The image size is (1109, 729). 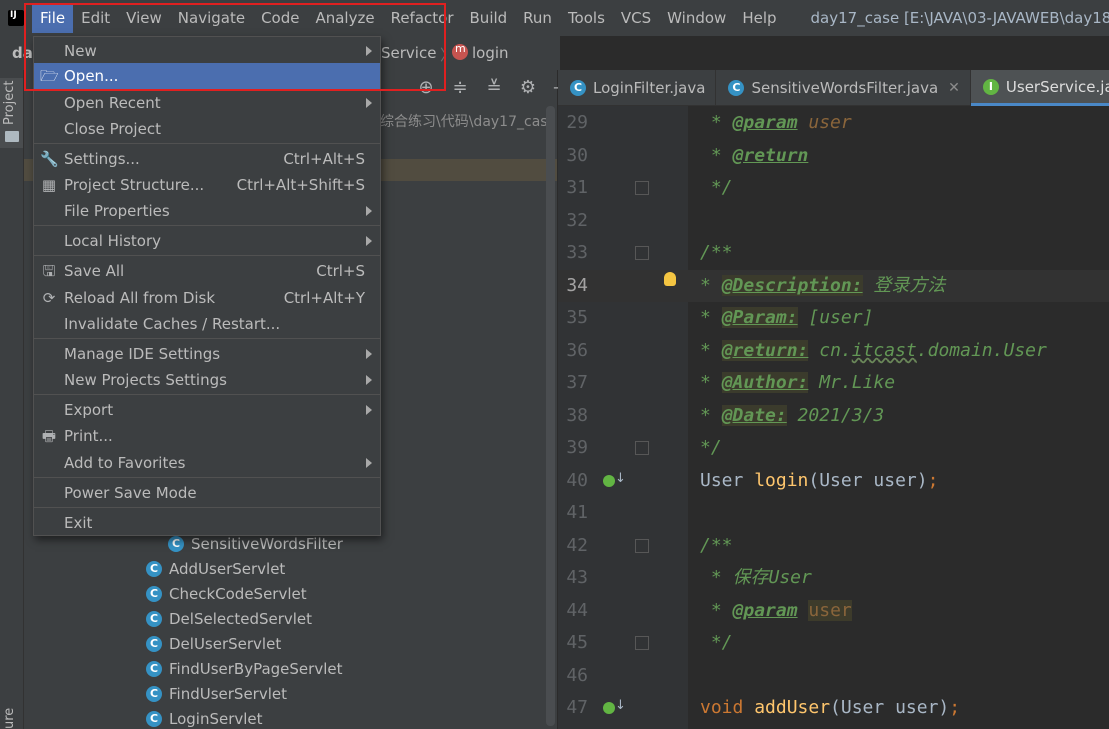 What do you see at coordinates (464, 122) in the screenshot?
I see `project-path: 综合练习\代码\day17_cas` at bounding box center [464, 122].